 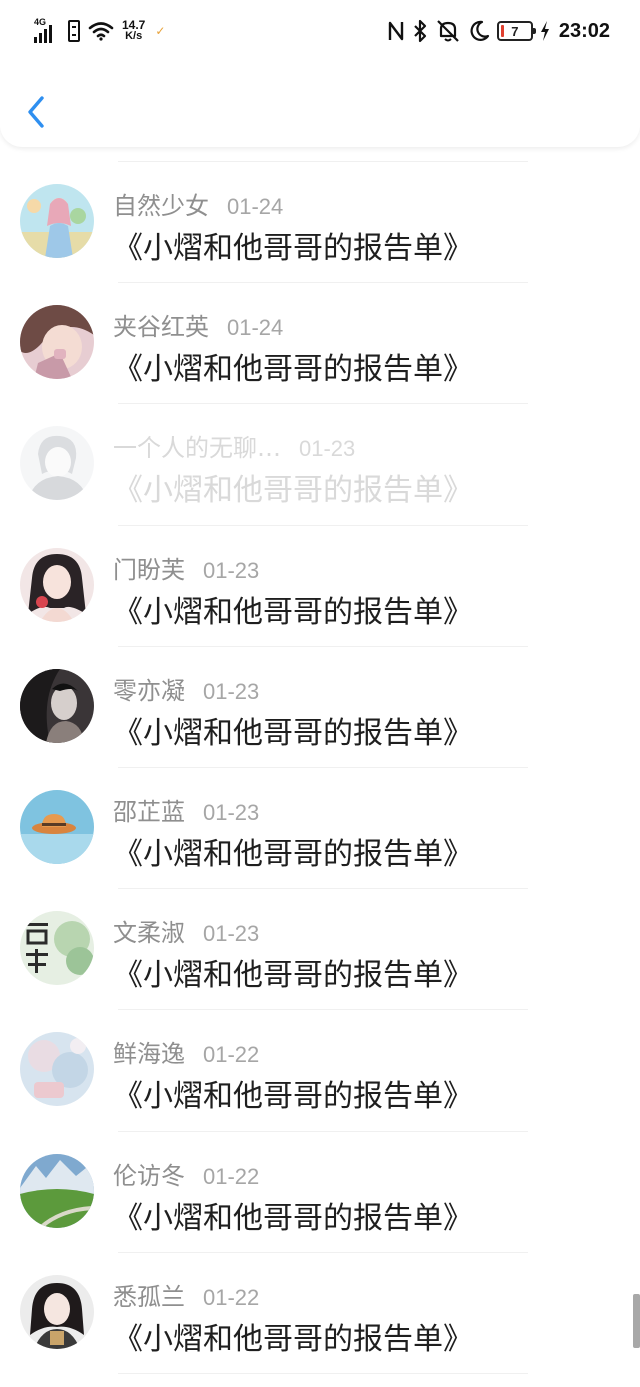 What do you see at coordinates (149, 1051) in the screenshot?
I see `username: 鲜海逸` at bounding box center [149, 1051].